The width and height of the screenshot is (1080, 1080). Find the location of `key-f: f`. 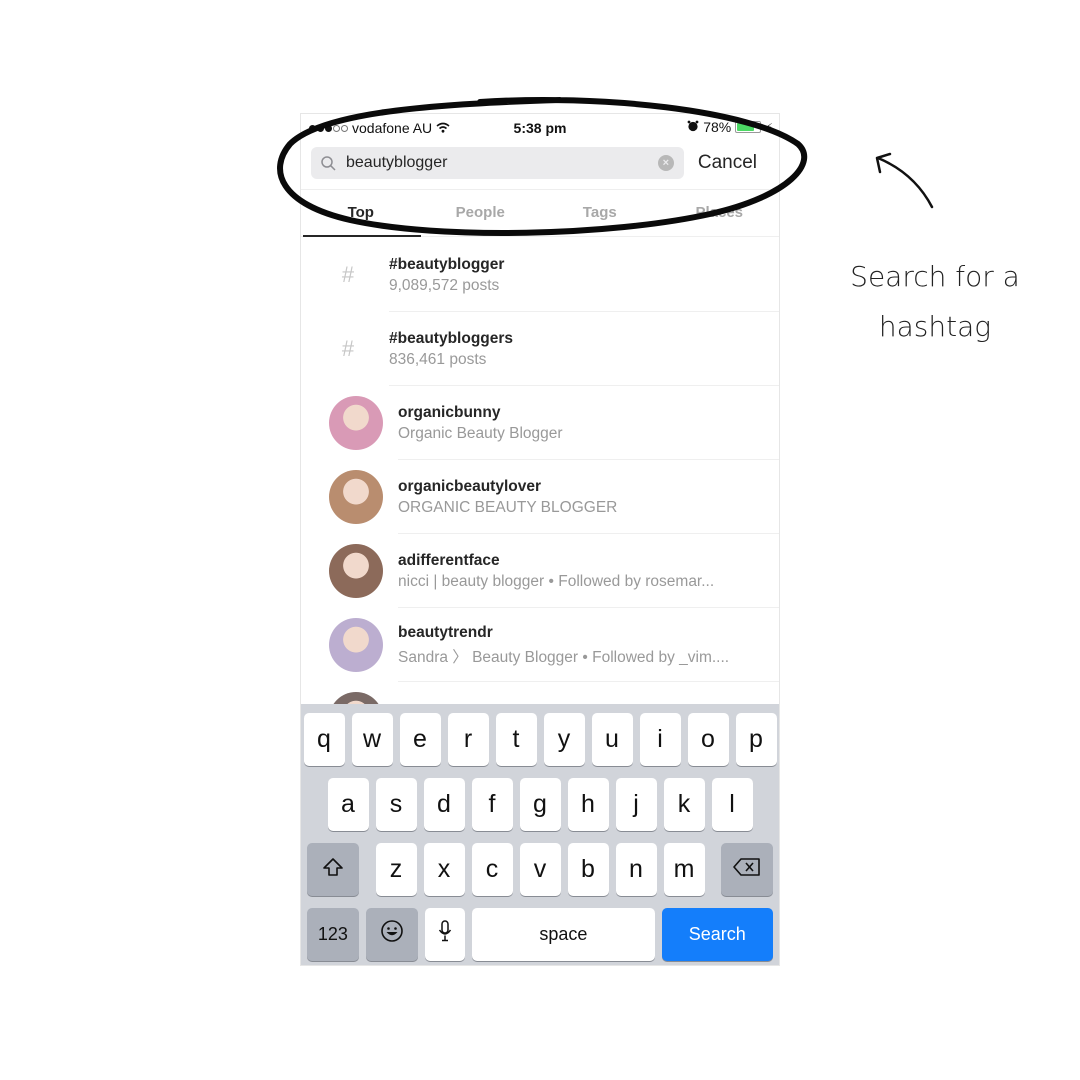

key-f: f is located at coordinates (492, 804).